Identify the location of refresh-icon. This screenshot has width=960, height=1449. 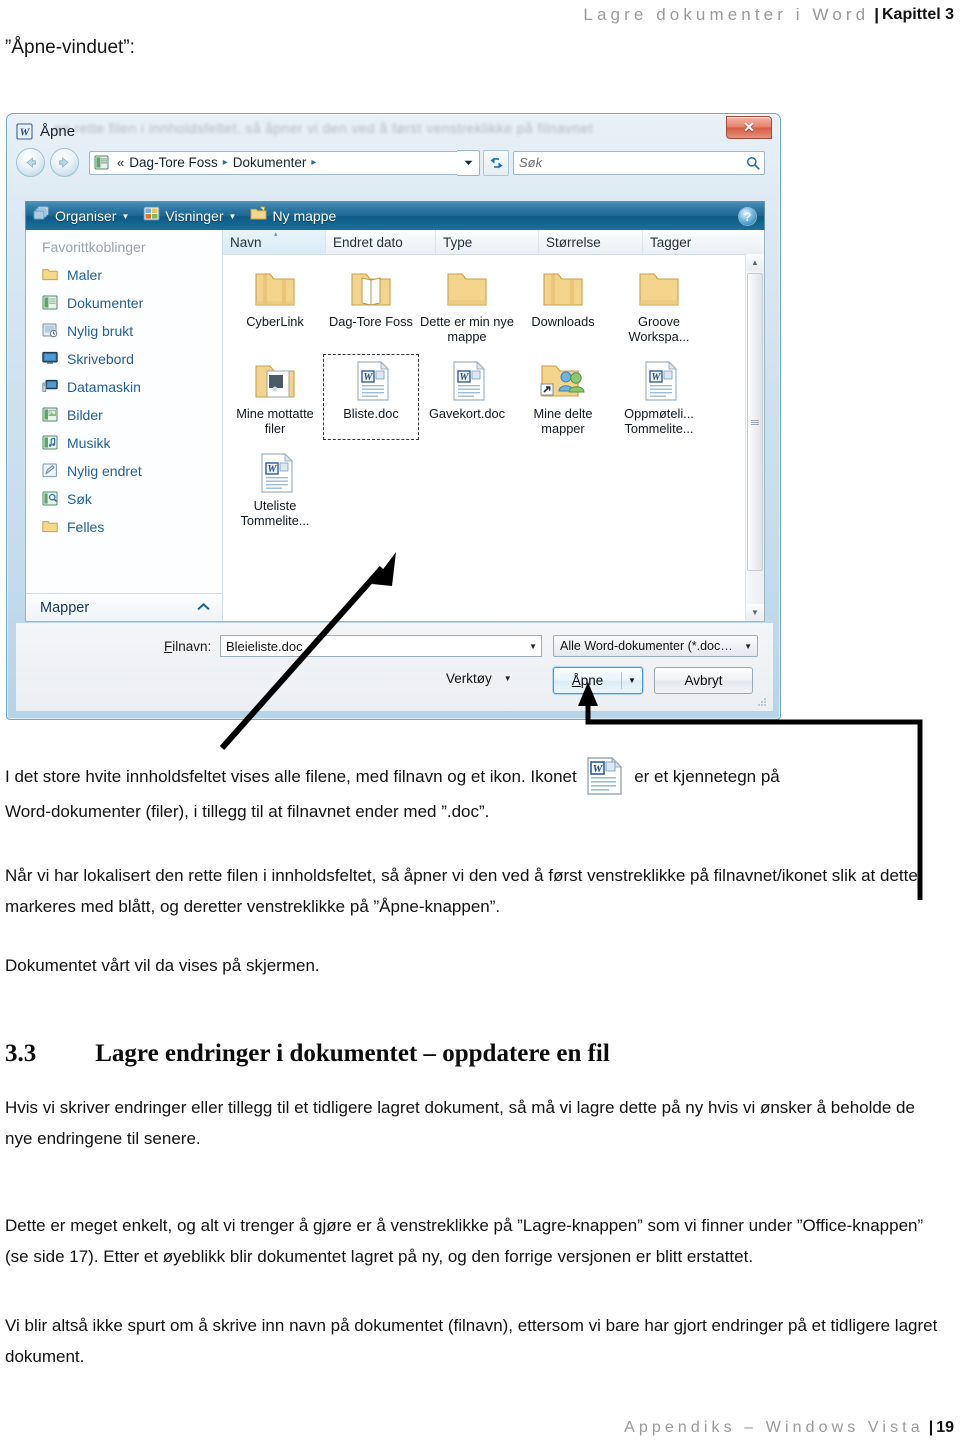
(496, 162).